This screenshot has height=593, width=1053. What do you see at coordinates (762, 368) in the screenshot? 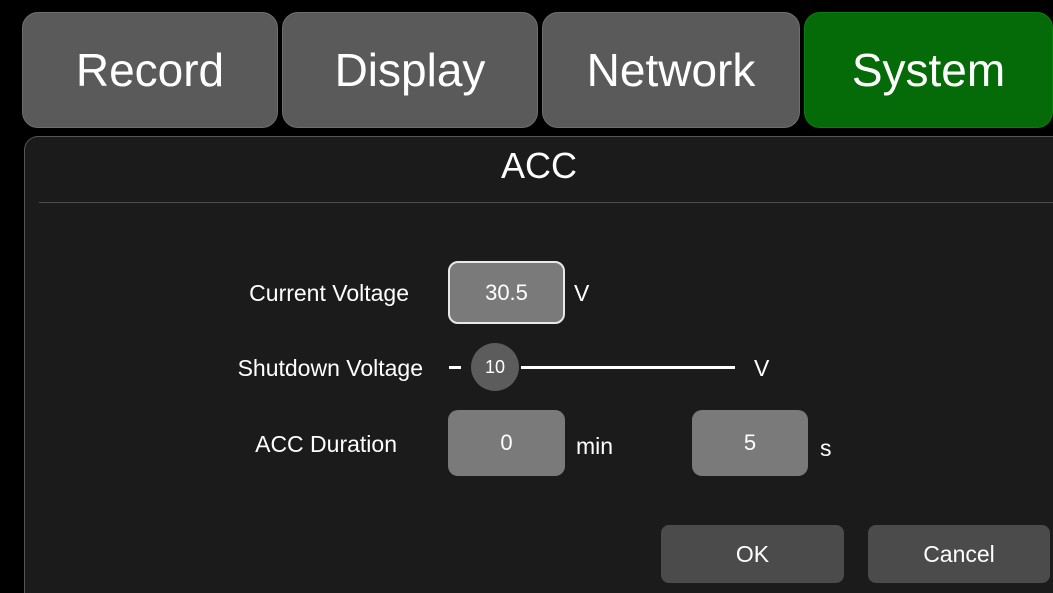
I see `shutdown-voltage-unit: V` at bounding box center [762, 368].